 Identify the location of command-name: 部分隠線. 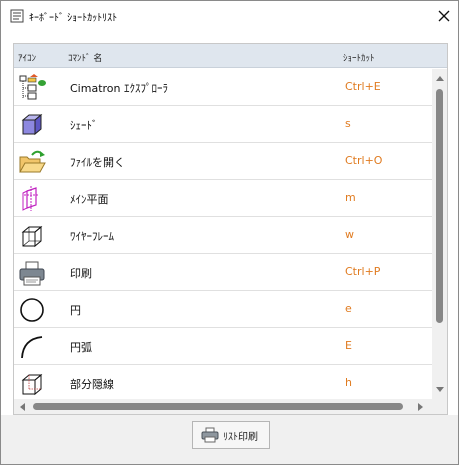
(92, 384).